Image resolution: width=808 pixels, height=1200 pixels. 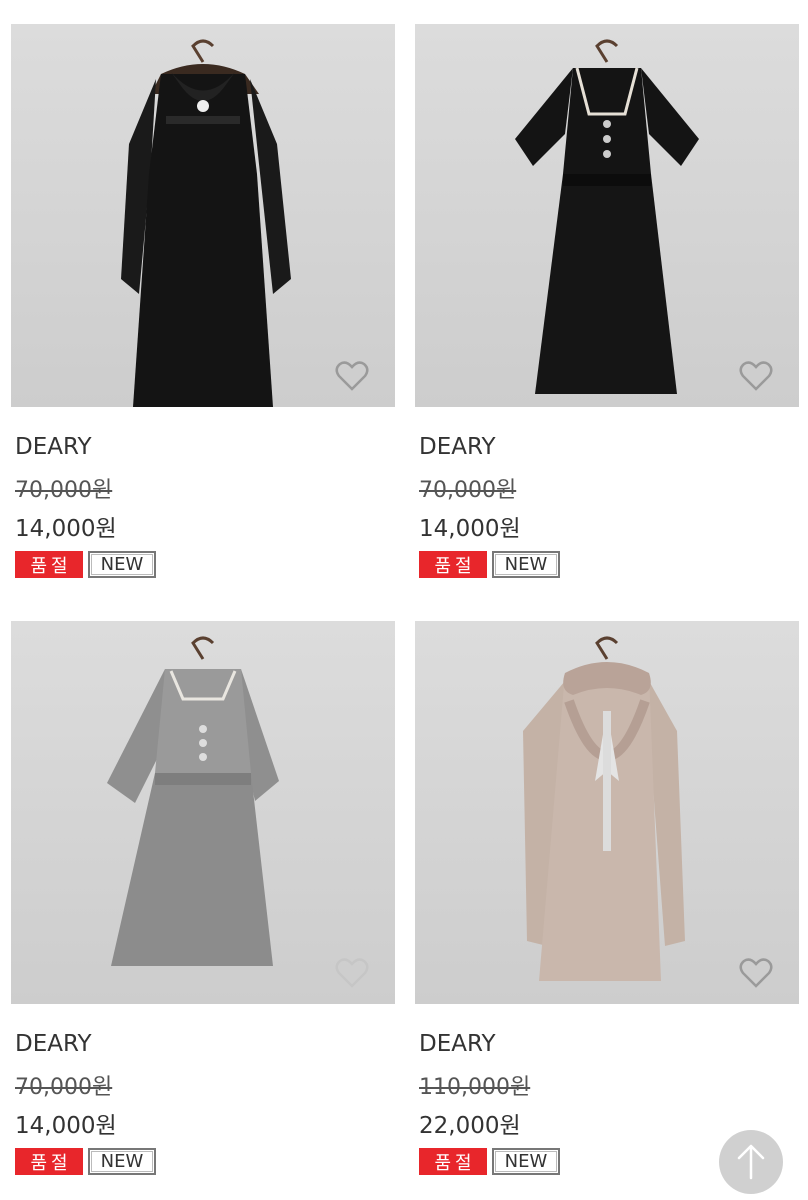 What do you see at coordinates (475, 1087) in the screenshot?
I see `original-price: 110,000원` at bounding box center [475, 1087].